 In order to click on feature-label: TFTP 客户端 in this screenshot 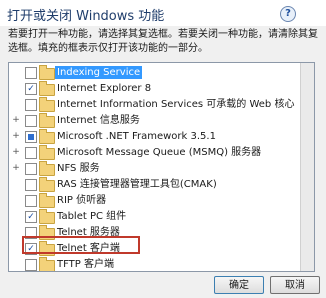, I will do `click(86, 264)`.